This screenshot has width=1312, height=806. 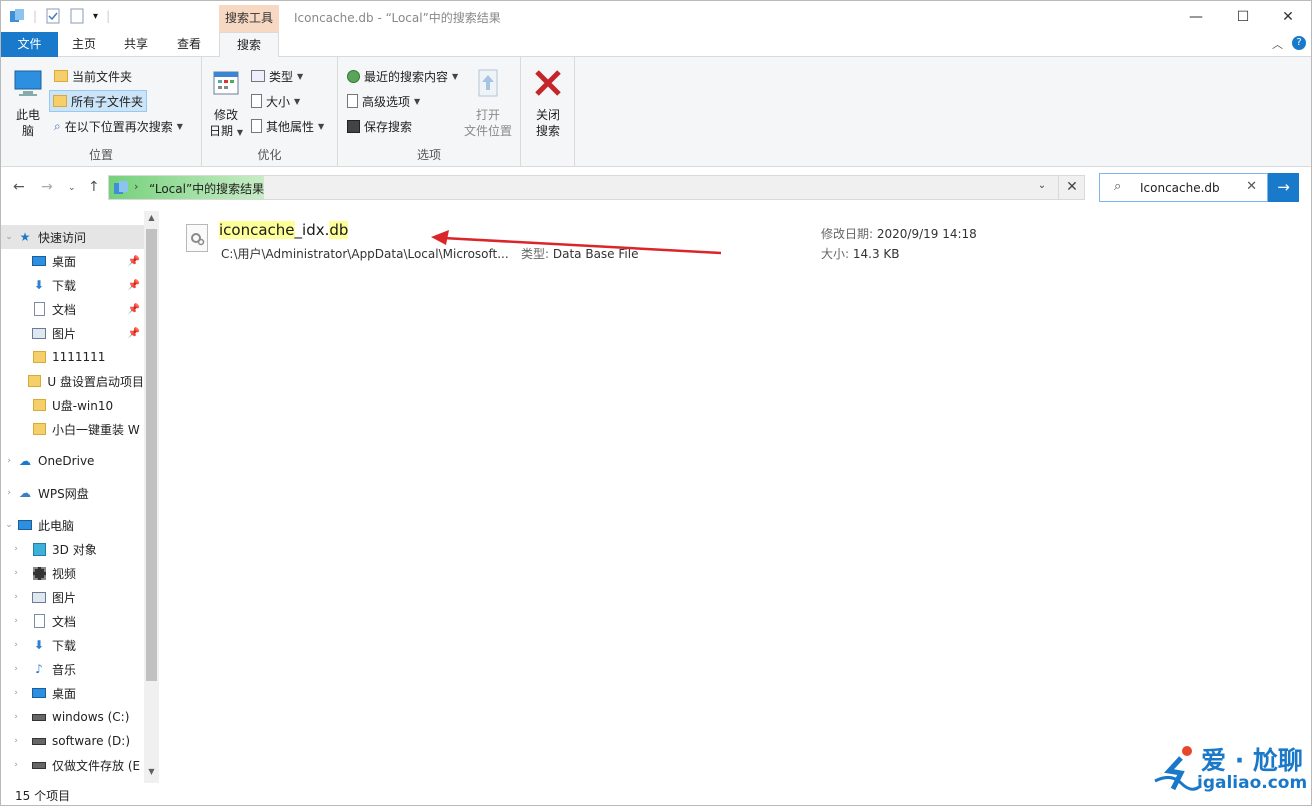 I want to click on search-results-icon, so click(x=121, y=187).